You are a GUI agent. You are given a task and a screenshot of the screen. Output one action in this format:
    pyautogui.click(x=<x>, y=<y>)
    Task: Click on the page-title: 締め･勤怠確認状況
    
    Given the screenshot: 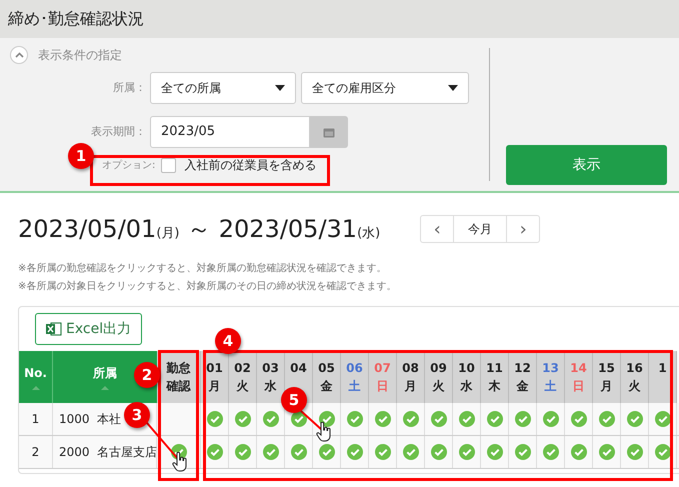 What is the action you would take?
    pyautogui.click(x=76, y=19)
    